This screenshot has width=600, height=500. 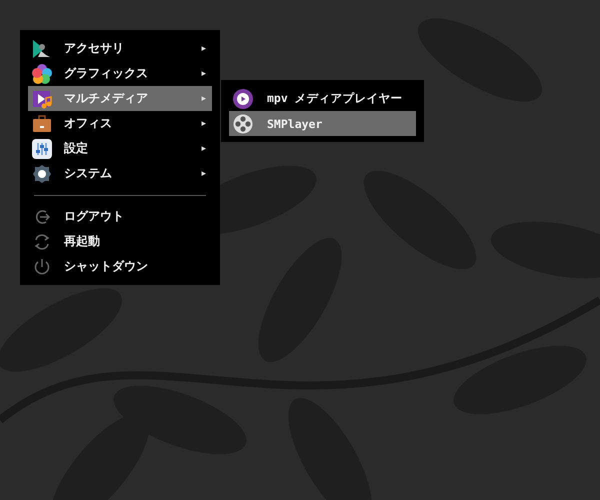 I want to click on refresh-icon, so click(x=42, y=242).